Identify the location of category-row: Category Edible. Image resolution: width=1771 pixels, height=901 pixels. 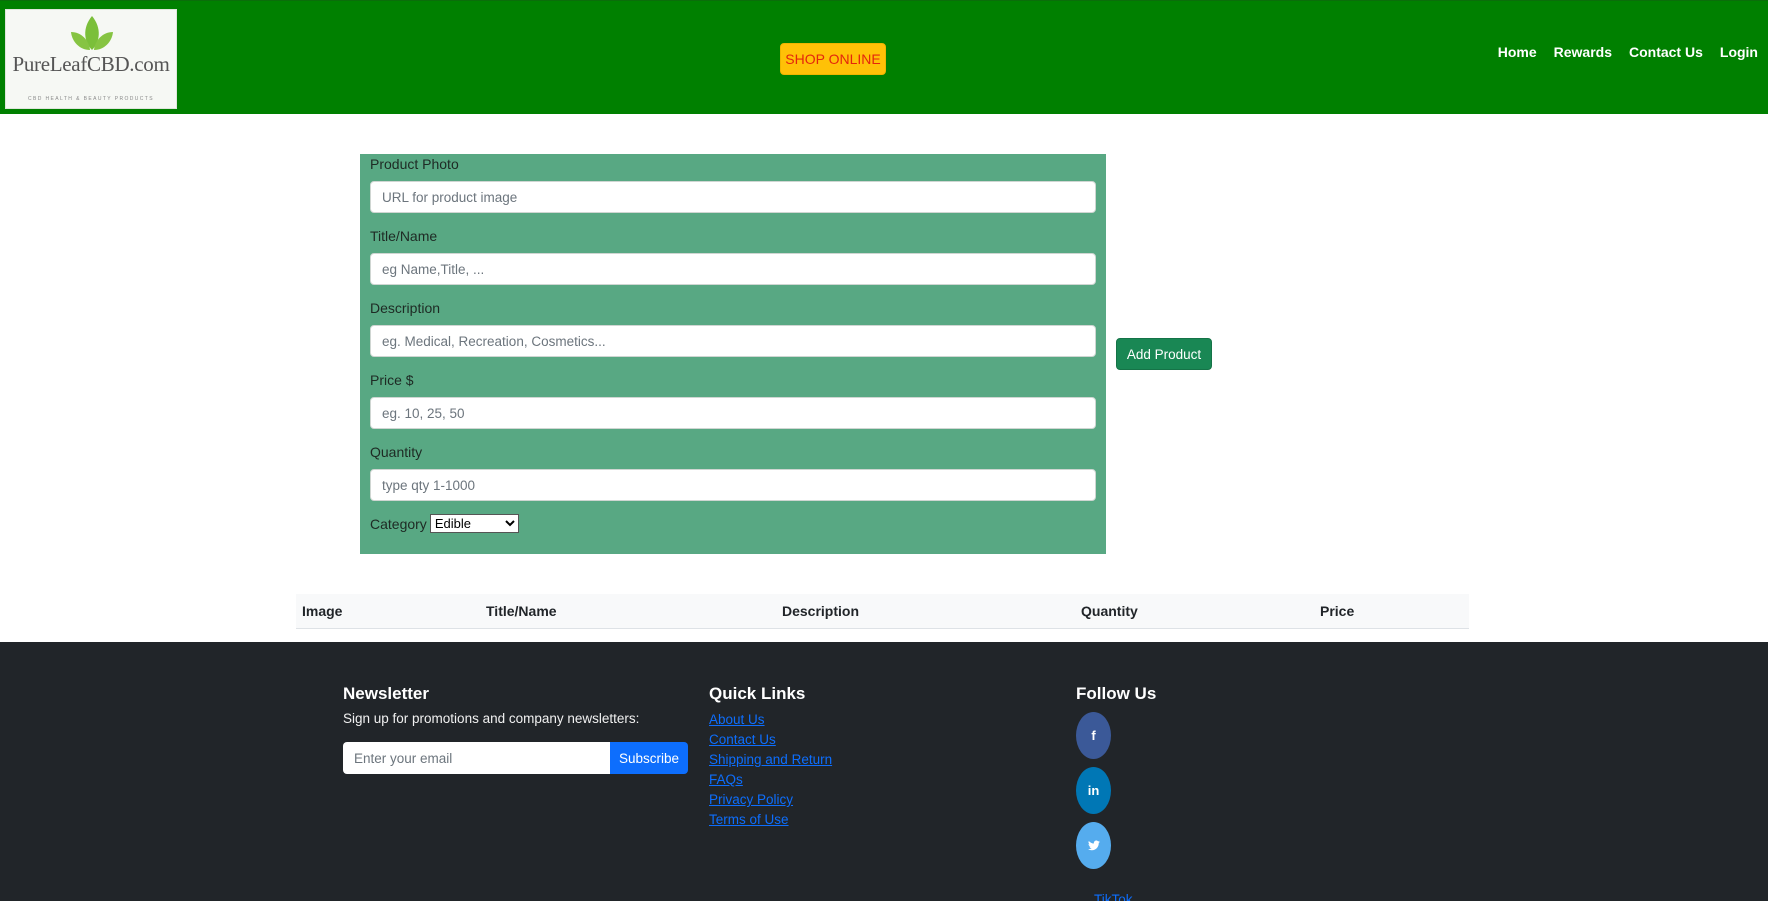
(444, 523).